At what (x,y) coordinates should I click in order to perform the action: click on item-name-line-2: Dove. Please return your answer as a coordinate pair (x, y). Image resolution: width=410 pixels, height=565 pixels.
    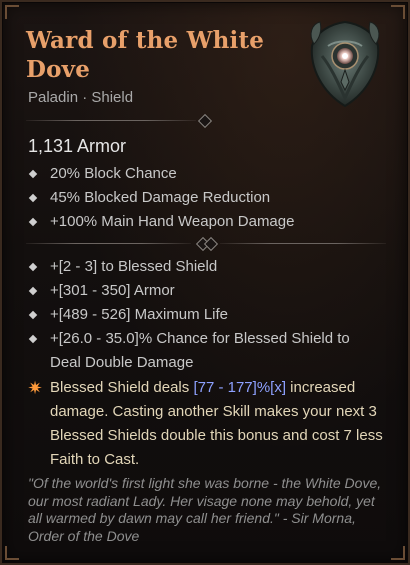
    Looking at the image, I should click on (58, 69).